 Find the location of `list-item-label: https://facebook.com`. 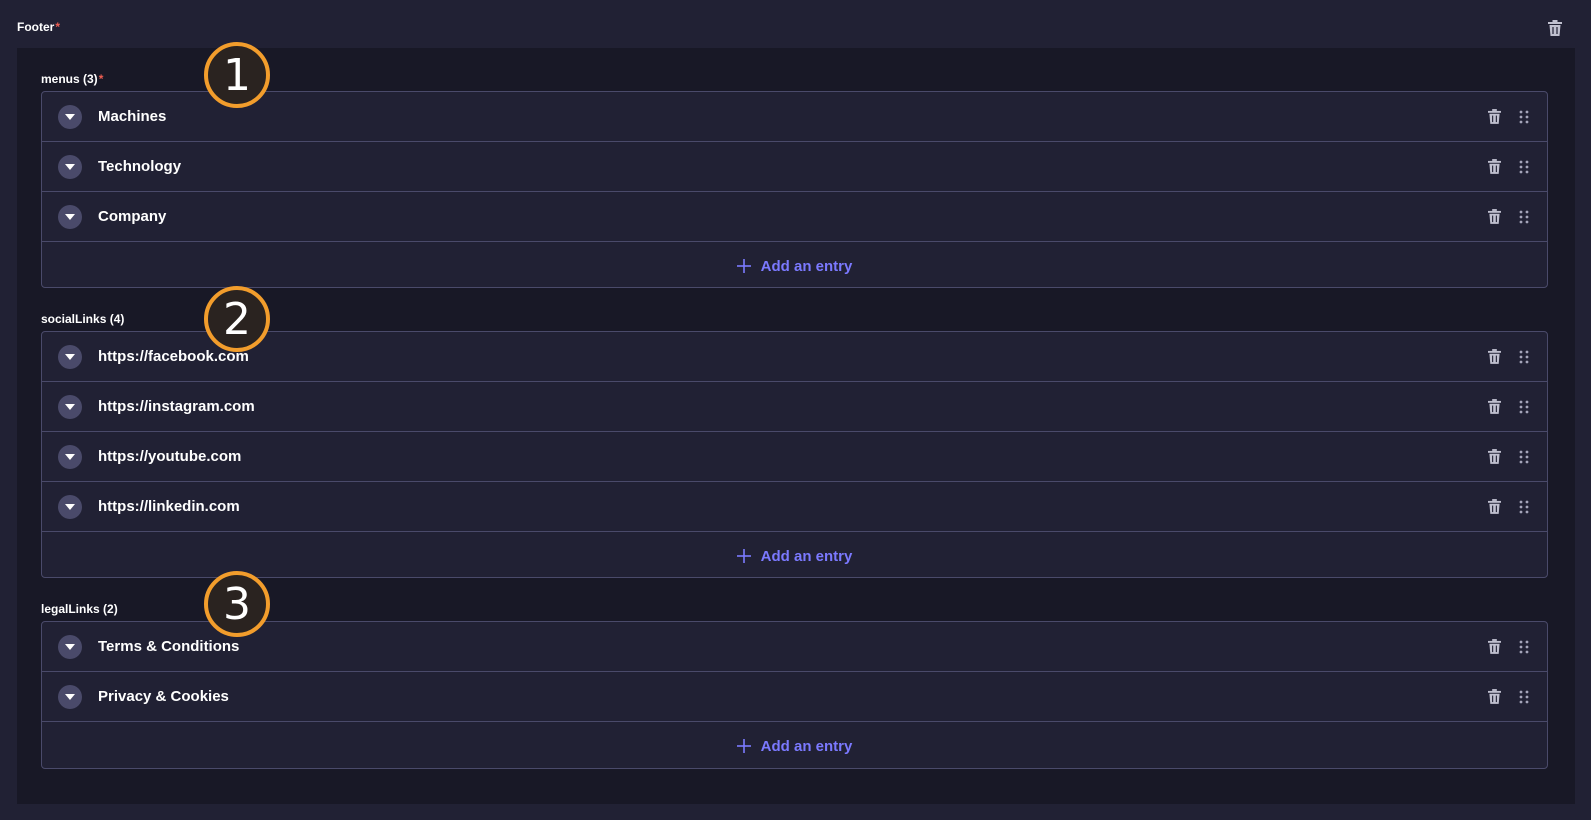

list-item-label: https://facebook.com is located at coordinates (173, 356).